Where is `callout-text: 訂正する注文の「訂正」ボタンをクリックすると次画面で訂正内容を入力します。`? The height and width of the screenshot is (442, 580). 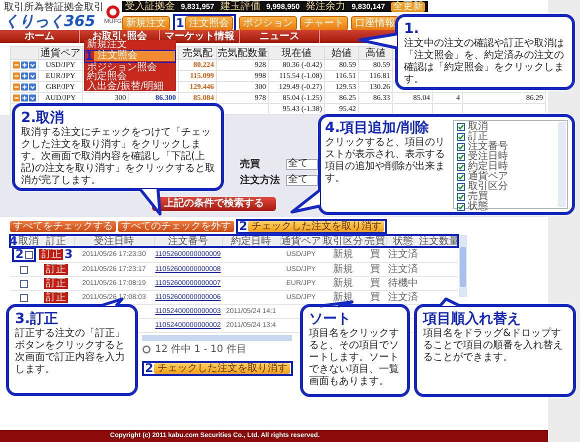 callout-text: 訂正する注文の「訂正」ボタンをクリックすると次画面で訂正内容を入力します。 is located at coordinates (70, 352).